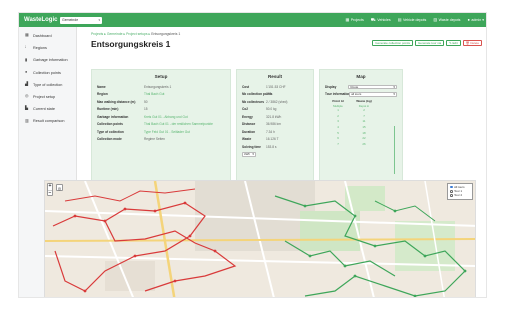  I want to click on result-value: 321.8 kWh, so click(274, 116).